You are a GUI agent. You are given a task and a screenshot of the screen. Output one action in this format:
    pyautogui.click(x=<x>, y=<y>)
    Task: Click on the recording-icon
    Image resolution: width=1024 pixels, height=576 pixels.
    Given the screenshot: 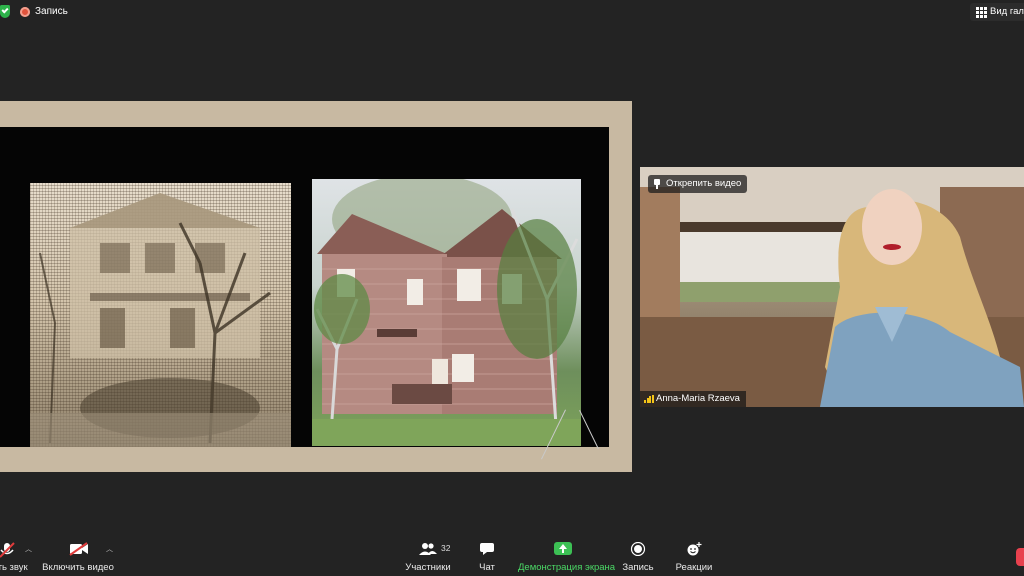 What is the action you would take?
    pyautogui.click(x=25, y=12)
    